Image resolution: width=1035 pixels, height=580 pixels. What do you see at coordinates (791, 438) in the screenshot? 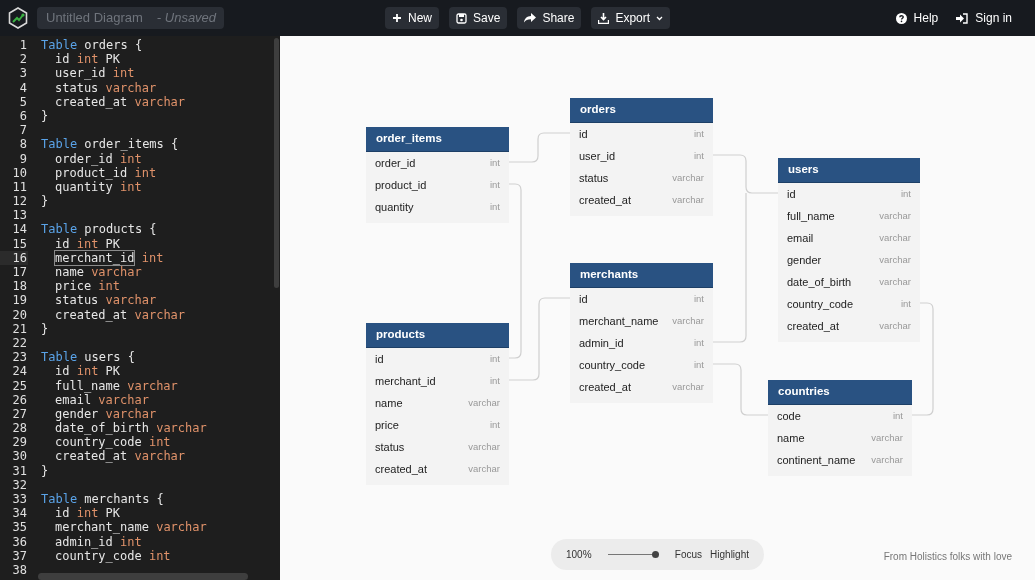
I see `field-name: name` at bounding box center [791, 438].